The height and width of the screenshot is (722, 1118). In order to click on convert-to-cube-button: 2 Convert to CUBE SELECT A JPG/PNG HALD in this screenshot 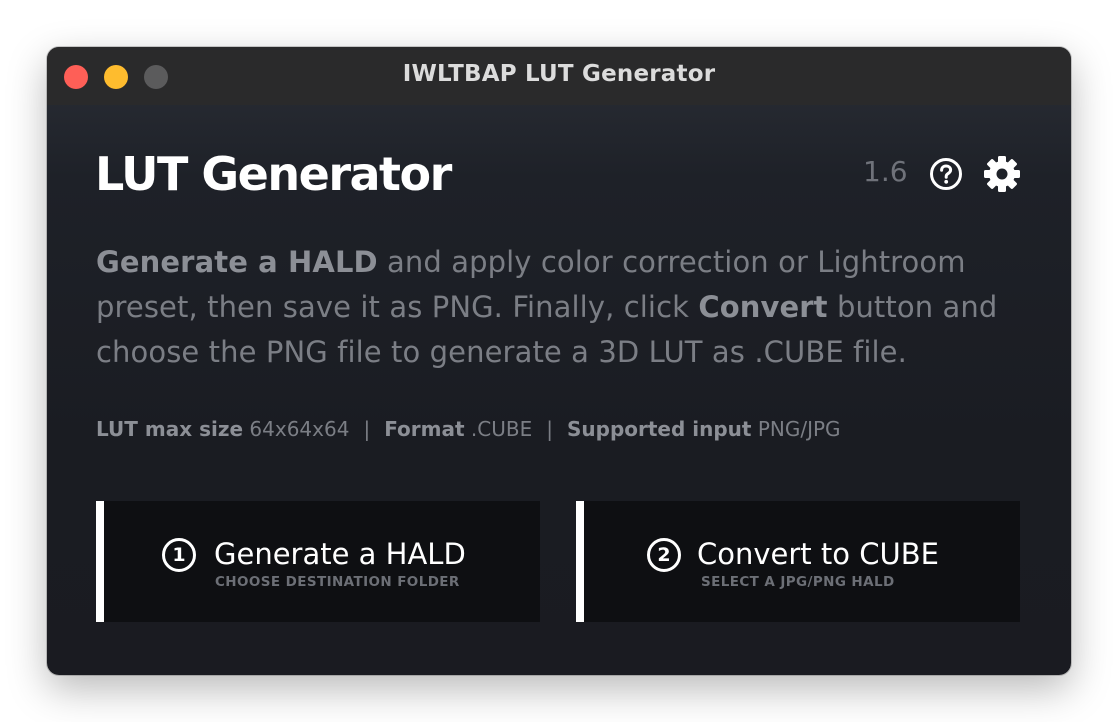, I will do `click(798, 561)`.